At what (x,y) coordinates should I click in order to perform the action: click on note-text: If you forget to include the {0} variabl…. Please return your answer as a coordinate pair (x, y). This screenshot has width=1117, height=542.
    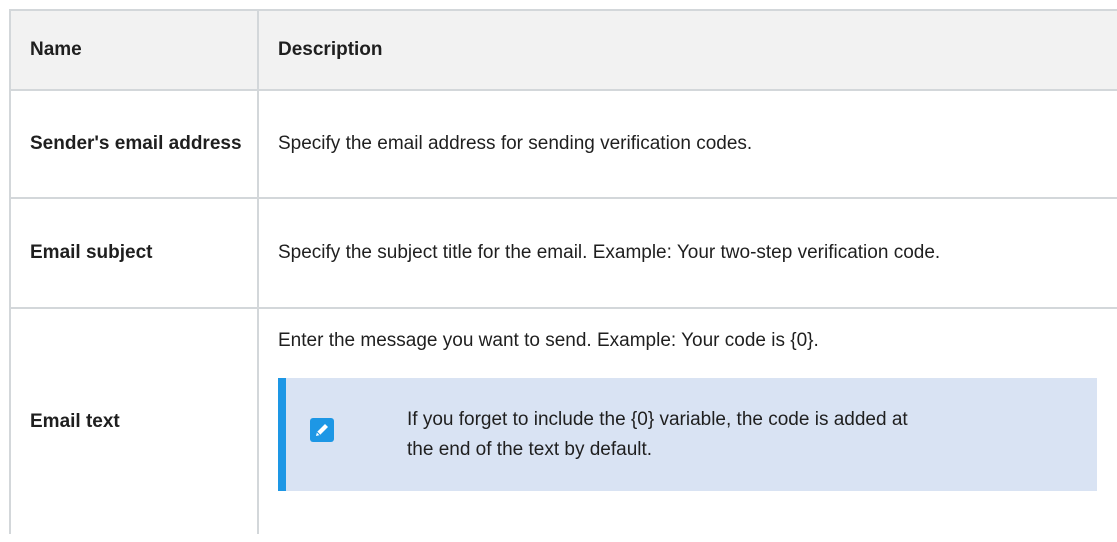
    Looking at the image, I should click on (657, 434).